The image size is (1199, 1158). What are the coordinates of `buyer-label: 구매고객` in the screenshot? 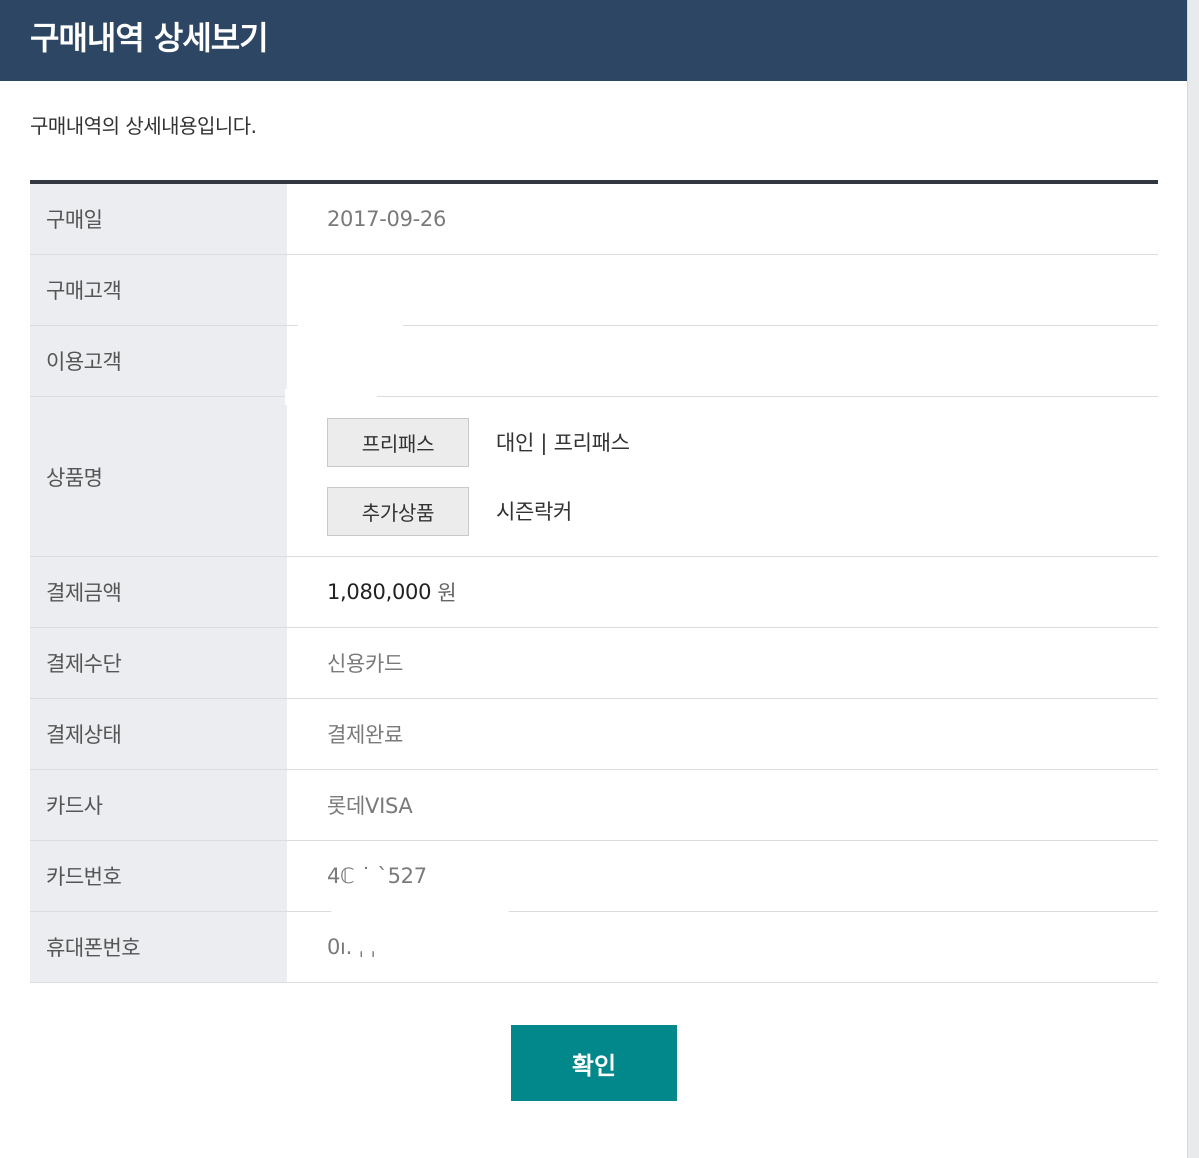 It's located at (158, 290).